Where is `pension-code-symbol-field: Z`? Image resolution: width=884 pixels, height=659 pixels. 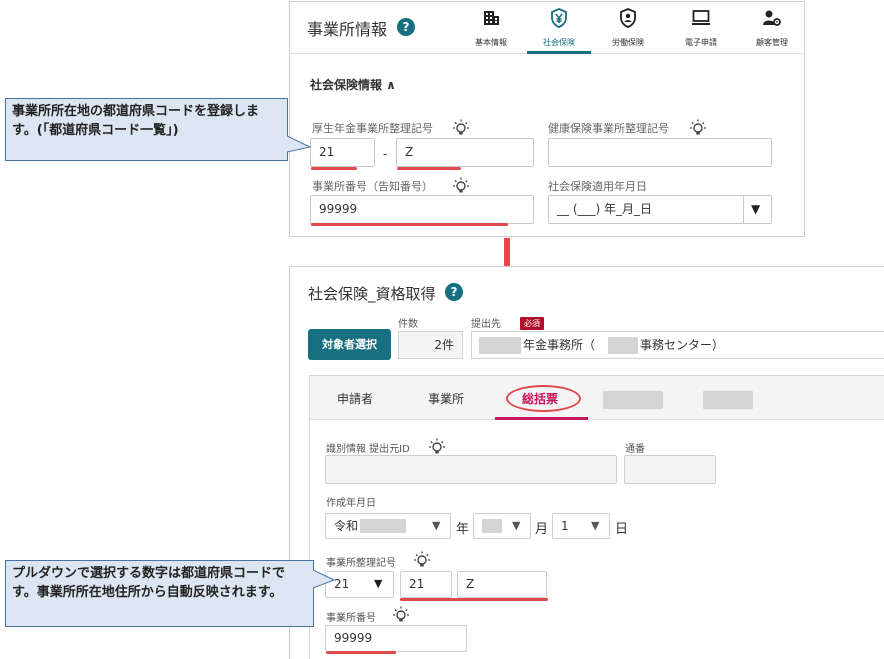 pension-code-symbol-field: Z is located at coordinates (465, 152).